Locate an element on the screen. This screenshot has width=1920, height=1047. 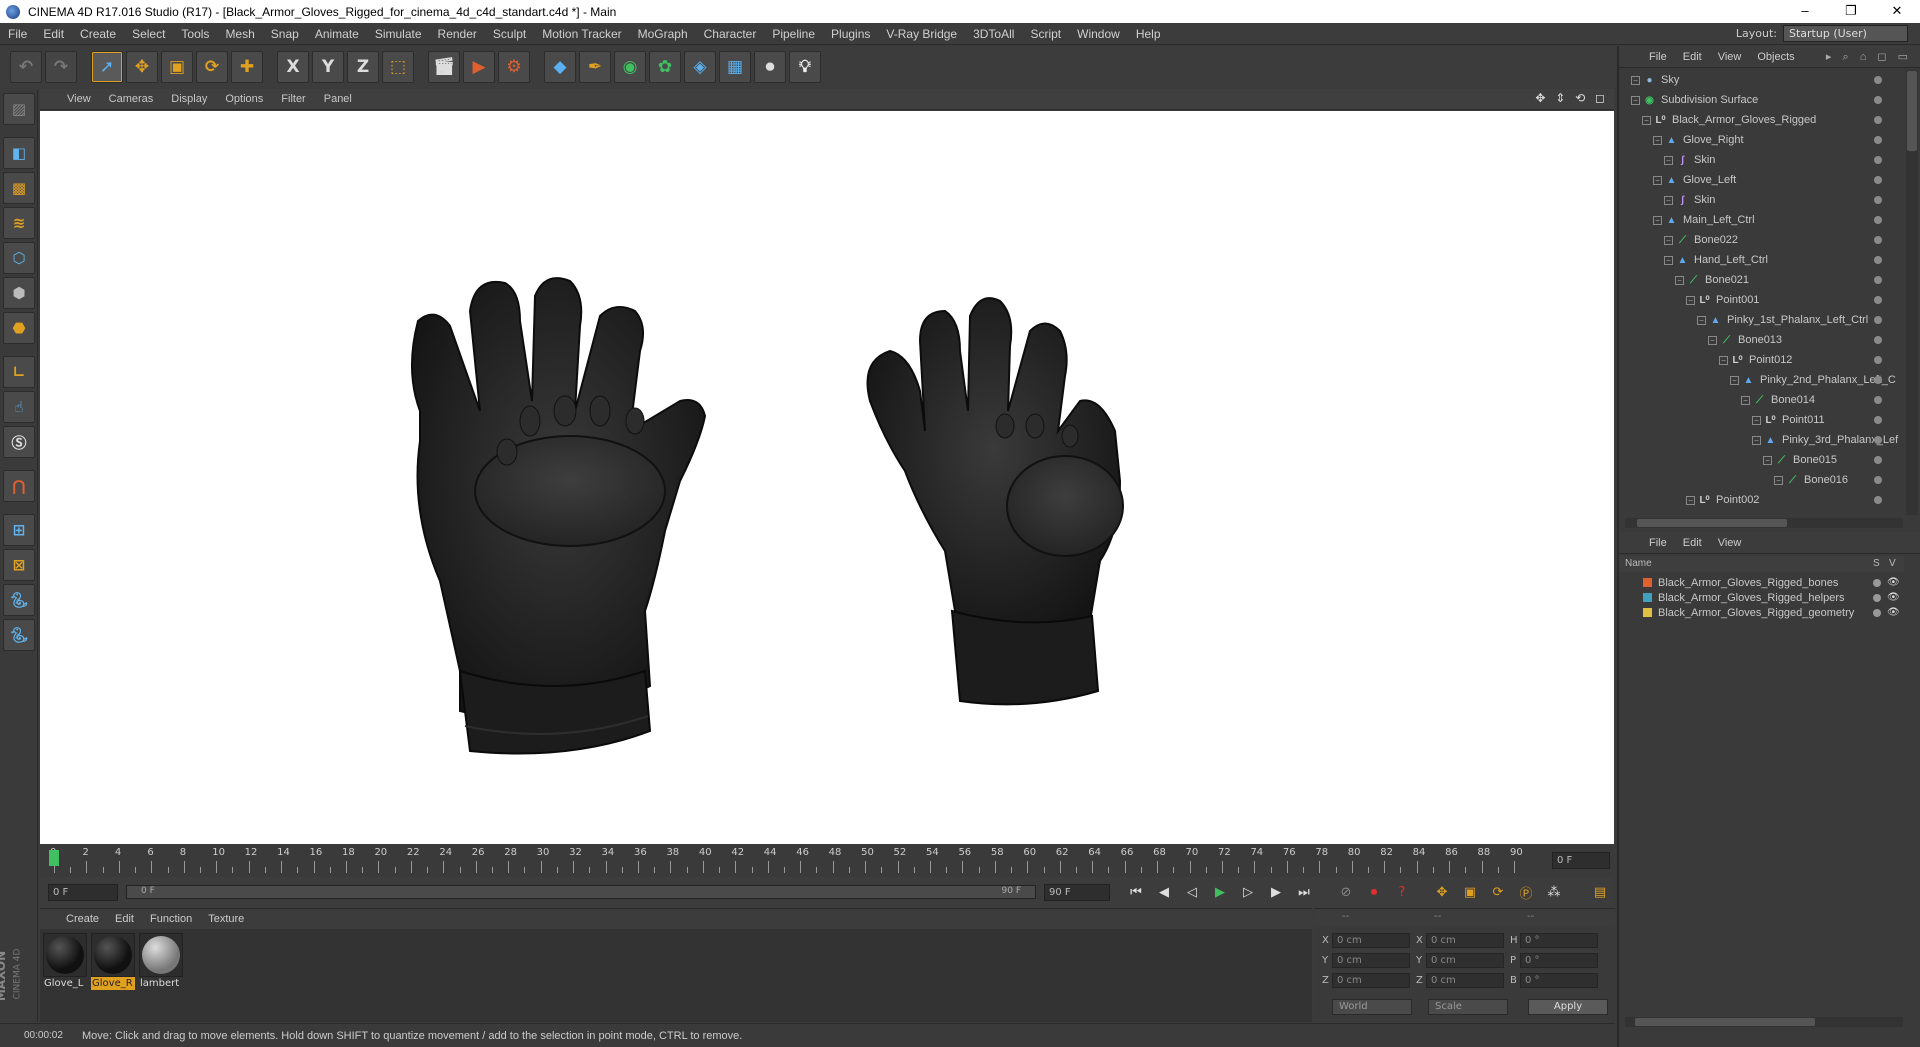
rotate-icon: ⟳ is located at coordinates (212, 67).